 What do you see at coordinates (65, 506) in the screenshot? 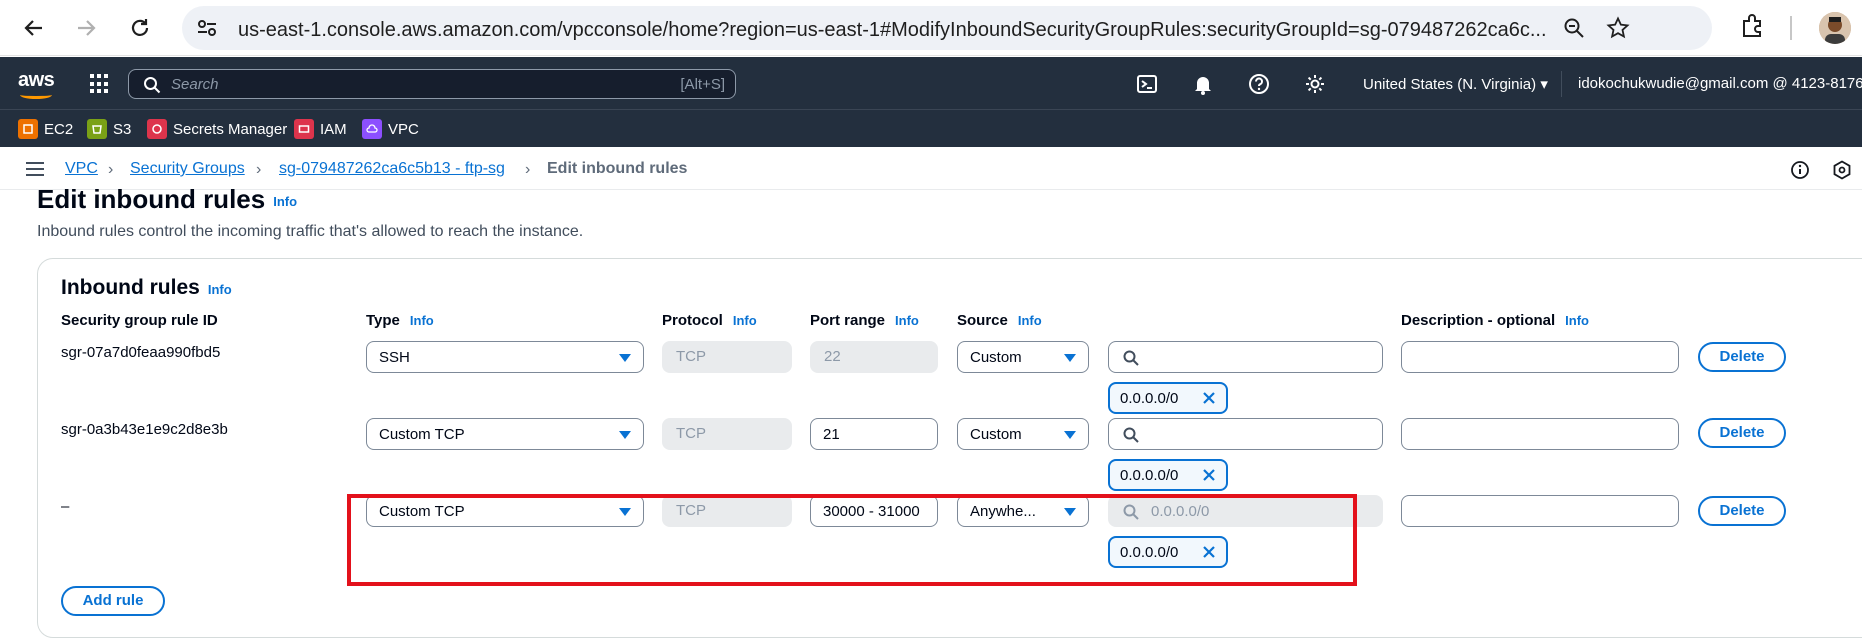
I see `rule-id: –` at bounding box center [65, 506].